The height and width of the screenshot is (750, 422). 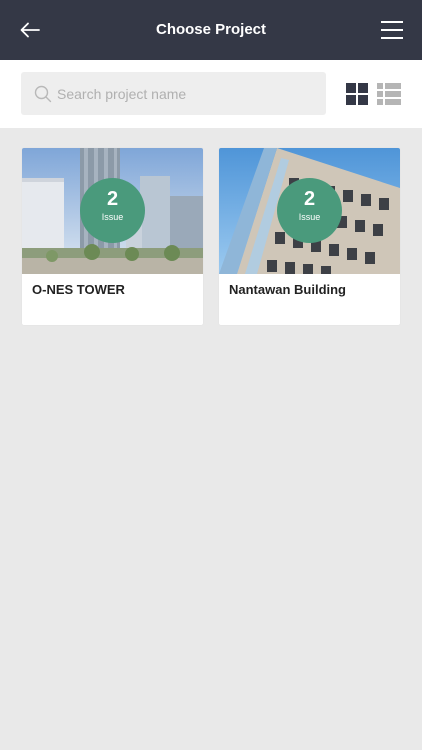 I want to click on search-box, so click(x=173, y=93).